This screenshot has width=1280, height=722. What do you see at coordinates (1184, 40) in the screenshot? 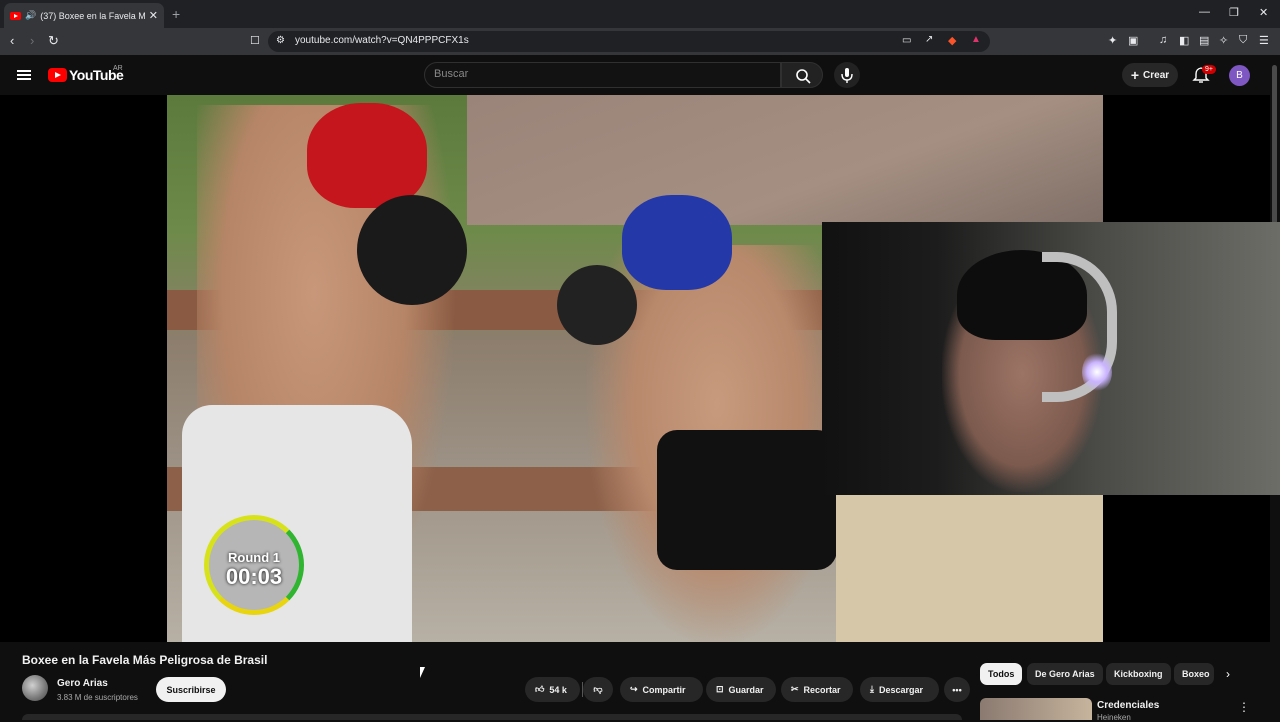
I see `sidebar-icon: ◧` at bounding box center [1184, 40].